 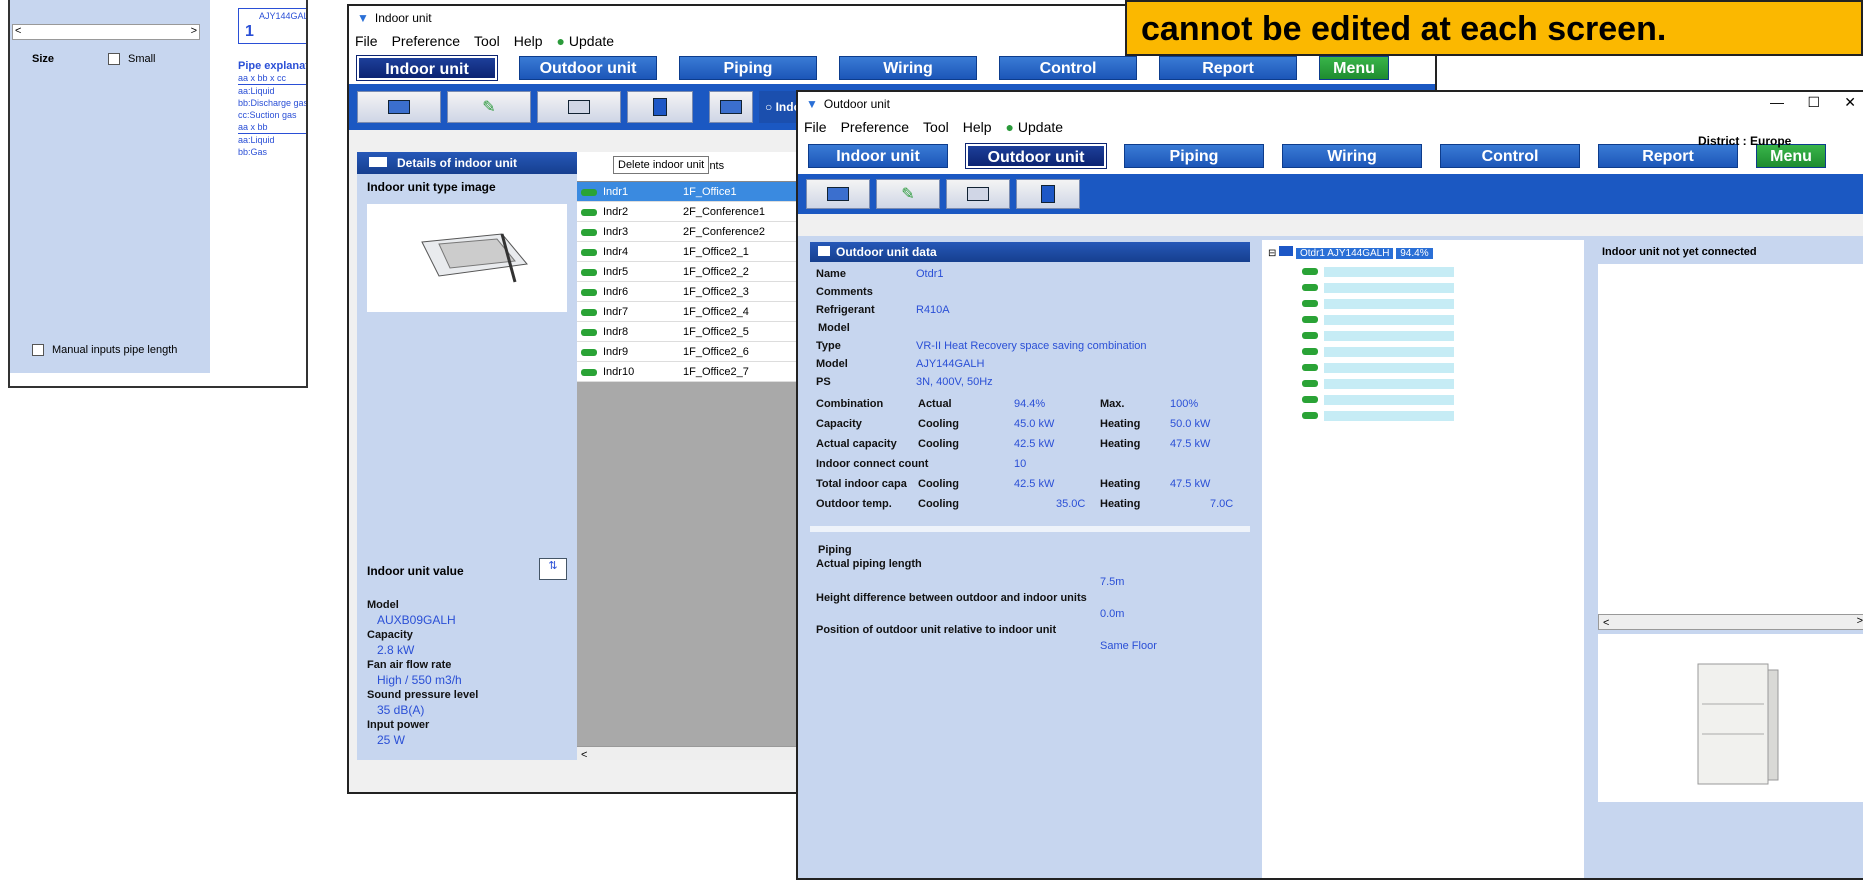 I want to click on connect-button, so click(x=731, y=107).